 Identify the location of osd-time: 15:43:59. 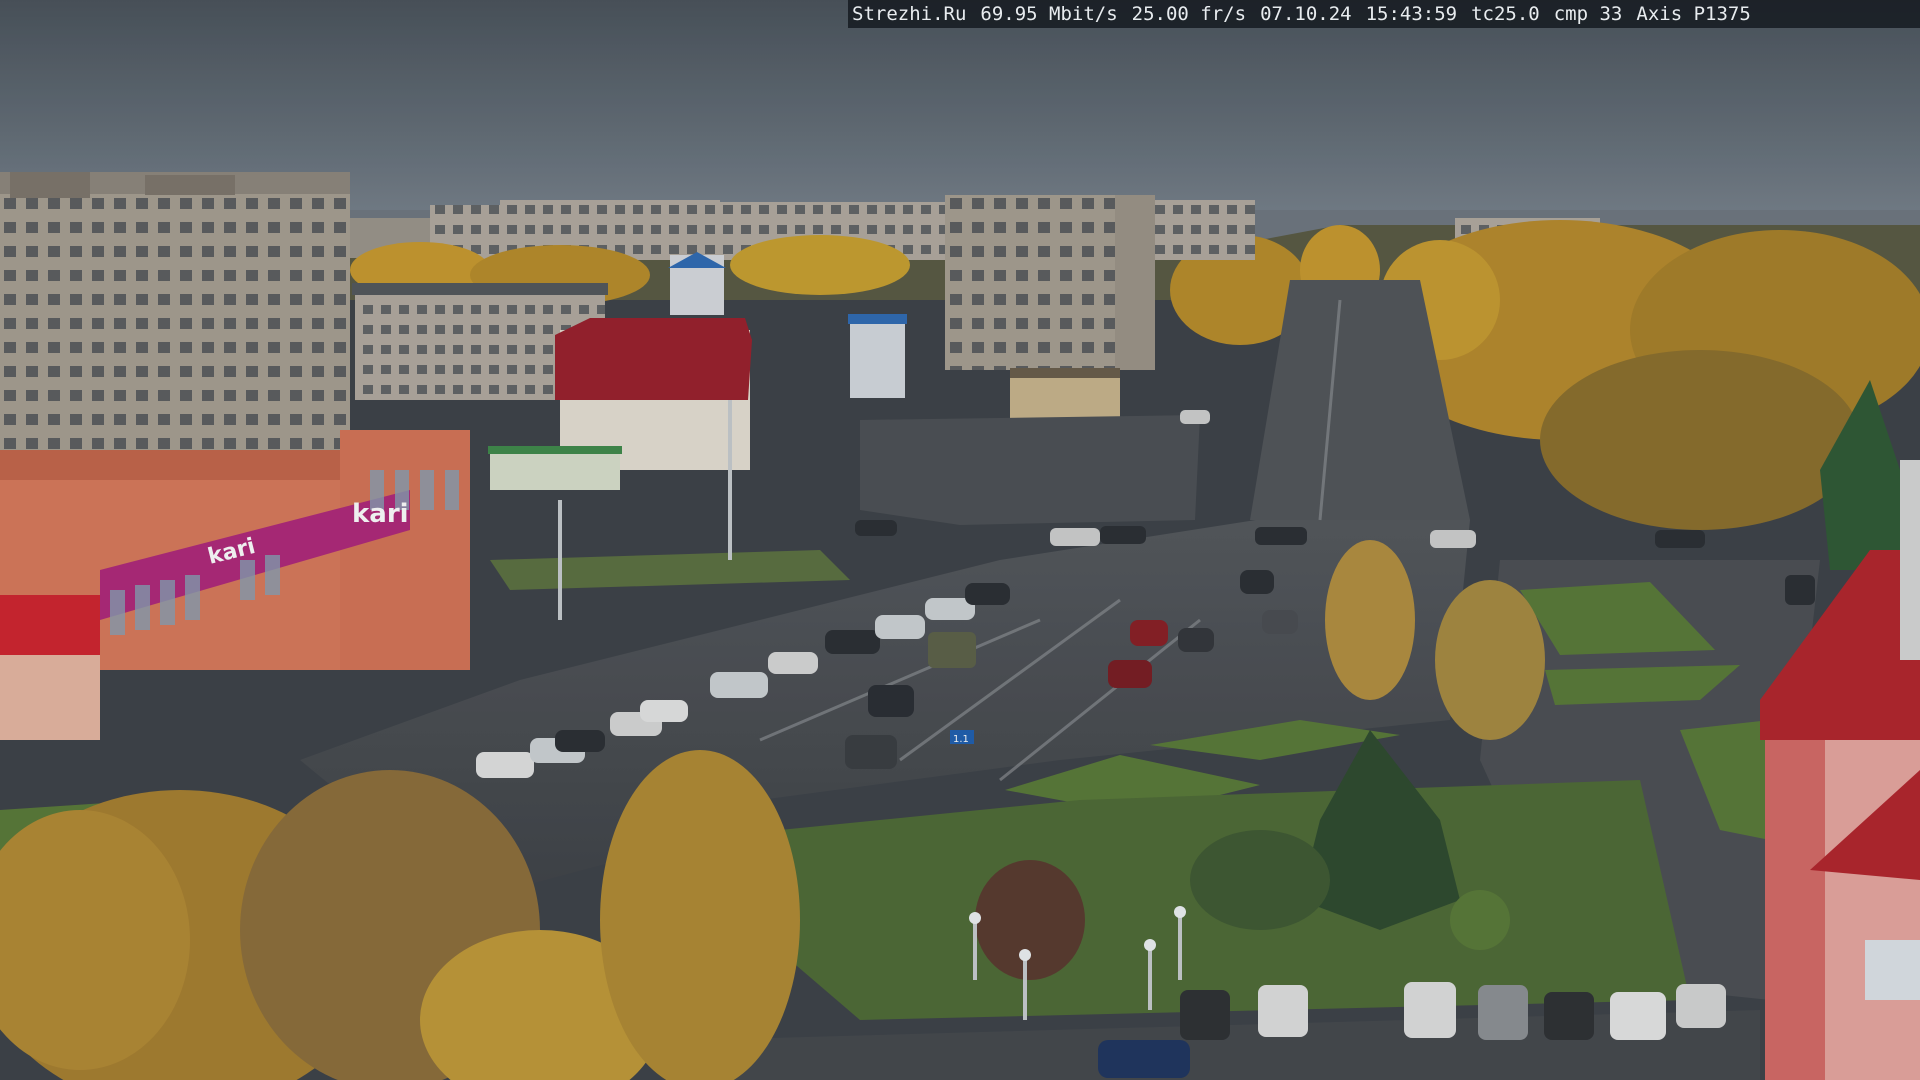
(1411, 14).